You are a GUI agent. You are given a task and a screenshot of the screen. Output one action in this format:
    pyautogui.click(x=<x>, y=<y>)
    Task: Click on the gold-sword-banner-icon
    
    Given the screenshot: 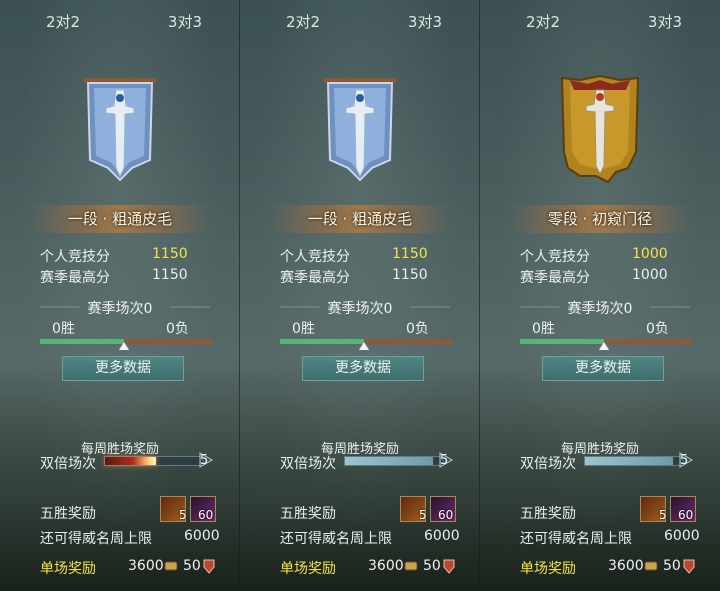 What is the action you would take?
    pyautogui.click(x=600, y=129)
    